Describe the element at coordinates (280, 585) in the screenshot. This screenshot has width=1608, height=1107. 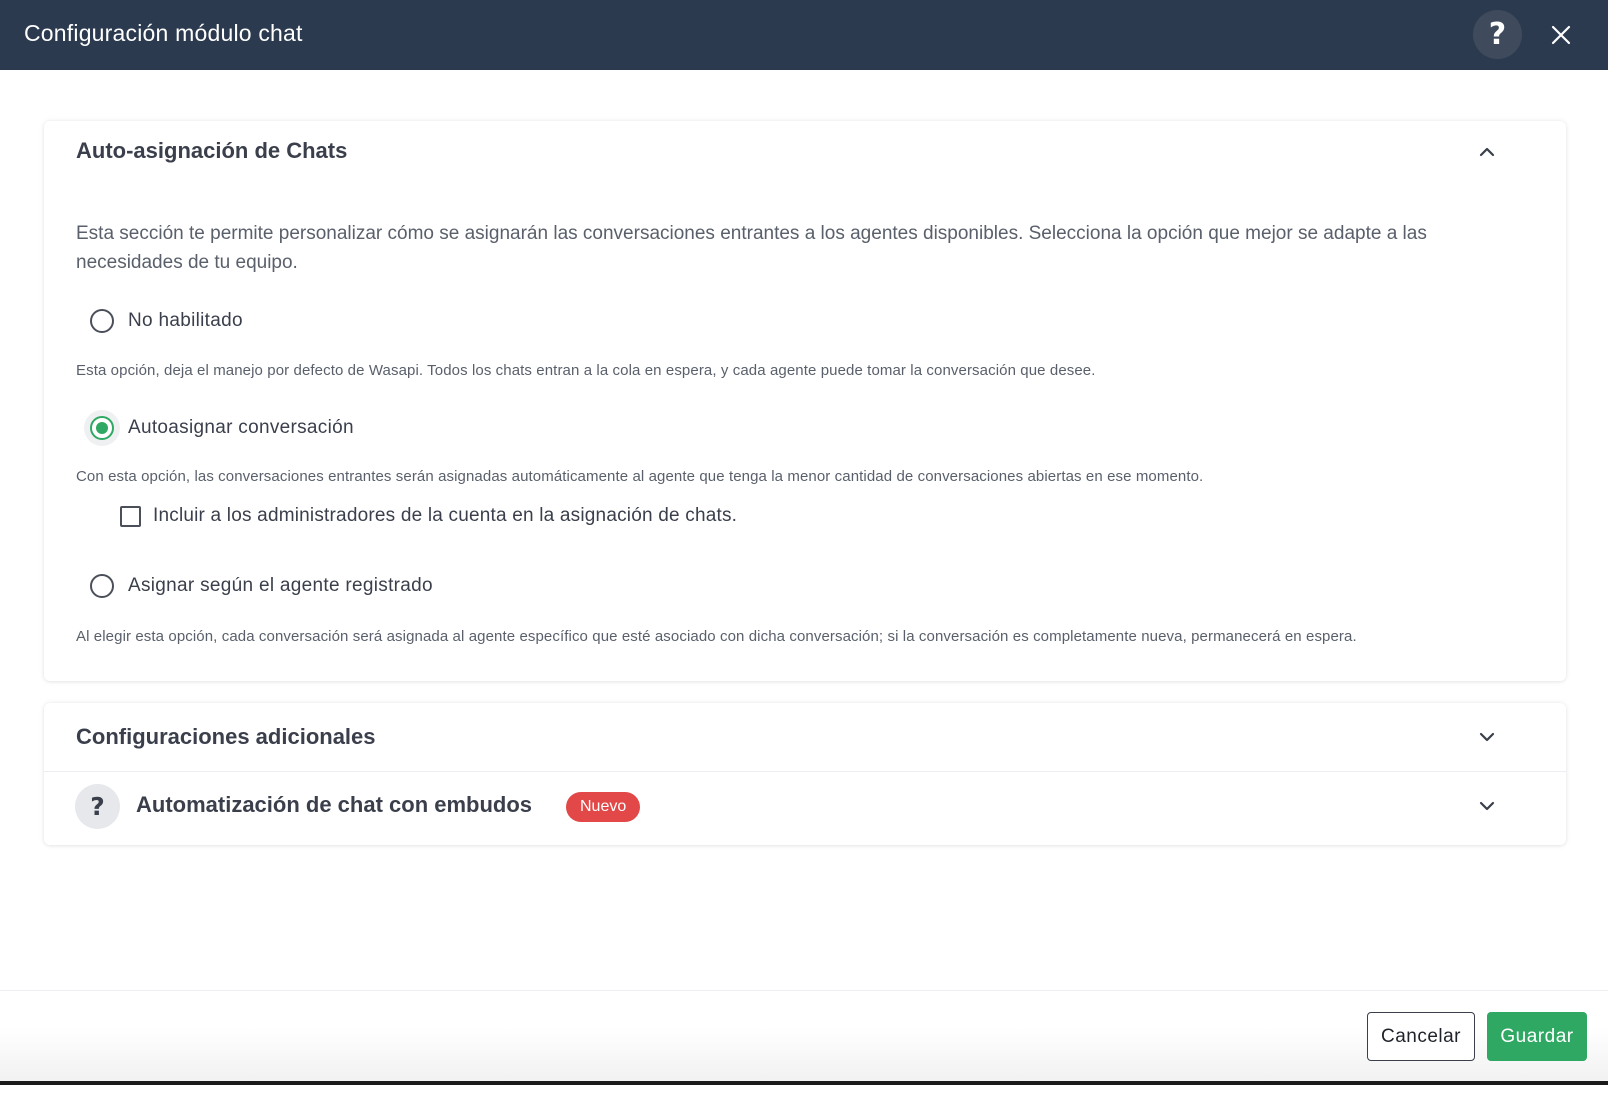
I see `option-registered-agent-label: Asignar según el agente registrado` at that location.